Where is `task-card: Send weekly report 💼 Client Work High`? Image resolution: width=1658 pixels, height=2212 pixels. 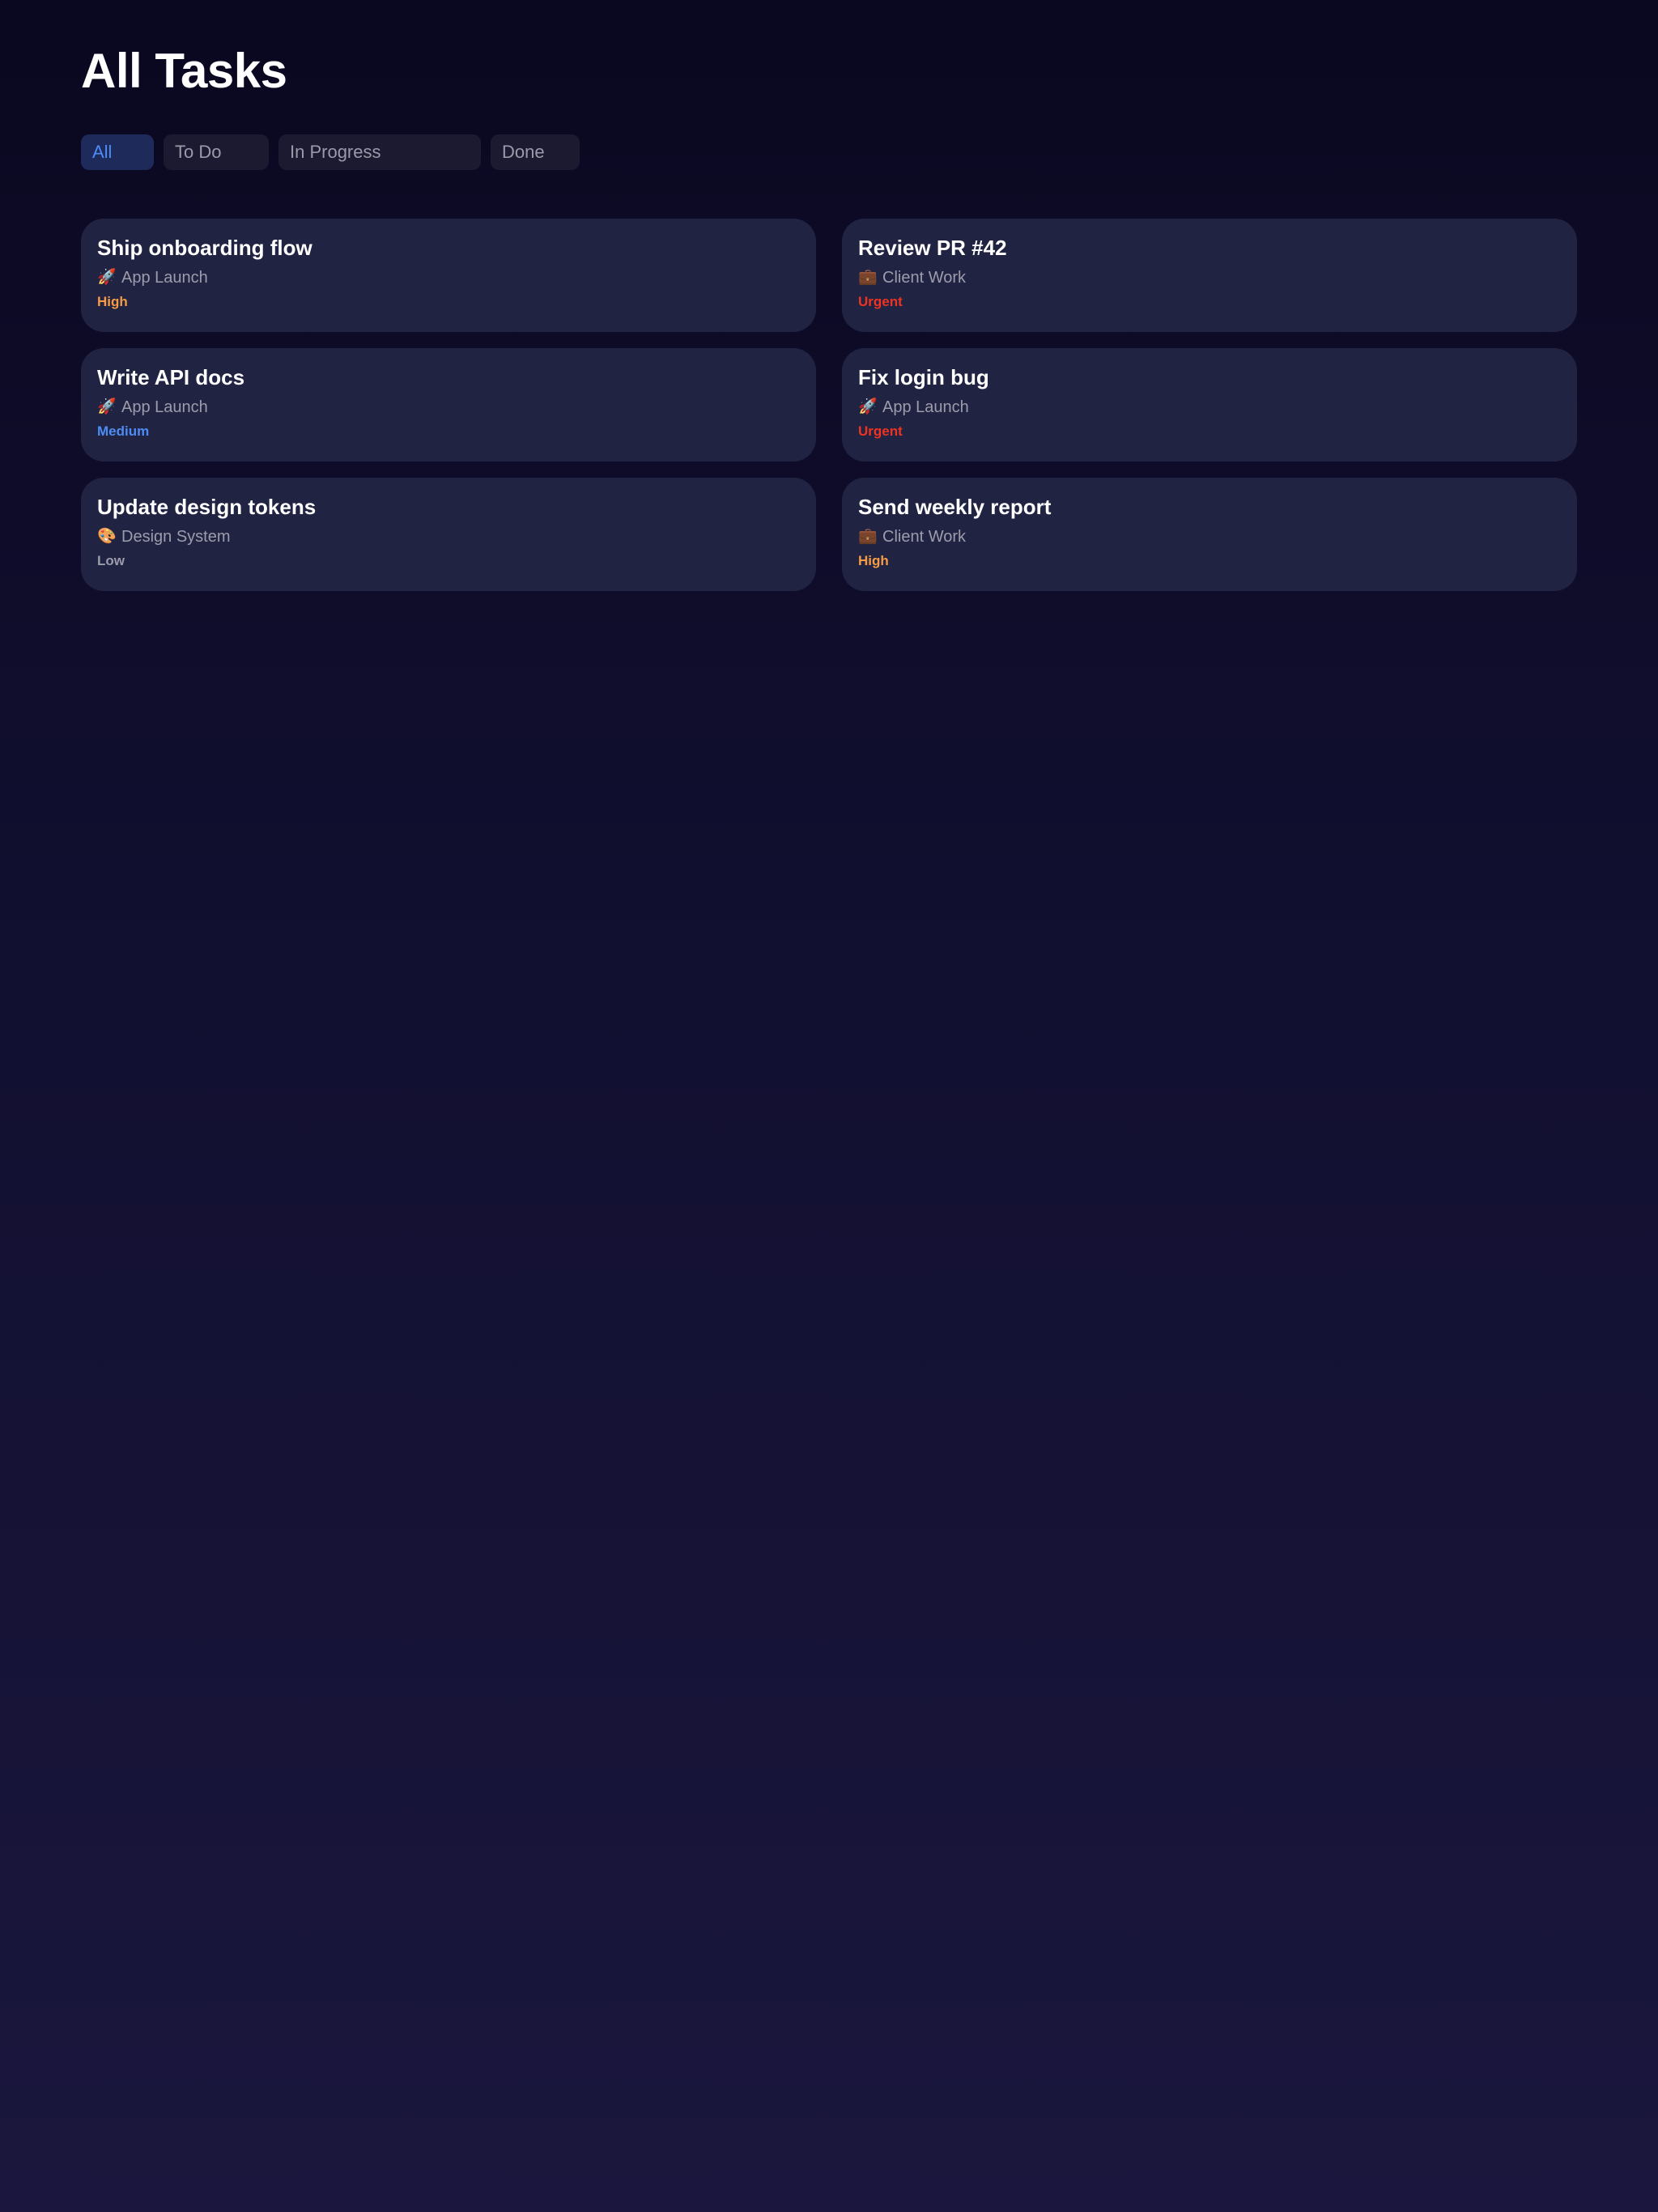 task-card: Send weekly report 💼 Client Work High is located at coordinates (1209, 535).